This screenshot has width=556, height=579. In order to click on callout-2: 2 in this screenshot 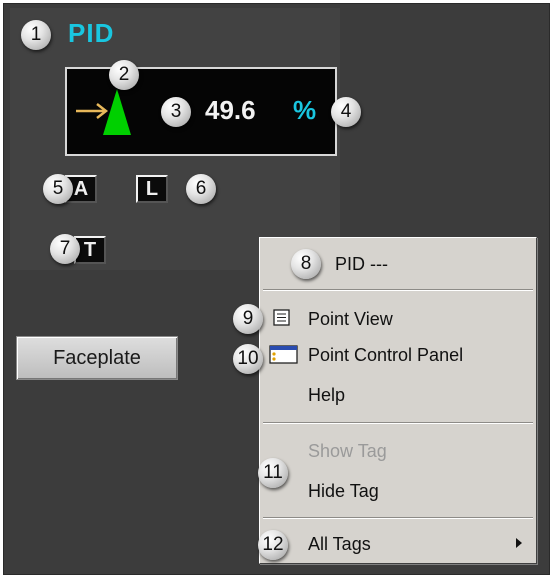, I will do `click(124, 75)`.